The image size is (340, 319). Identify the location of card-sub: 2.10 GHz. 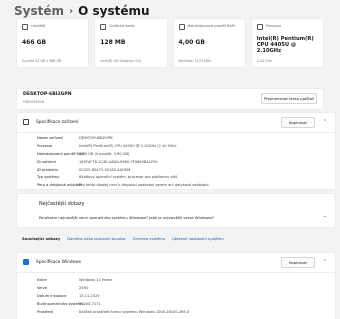
(264, 61).